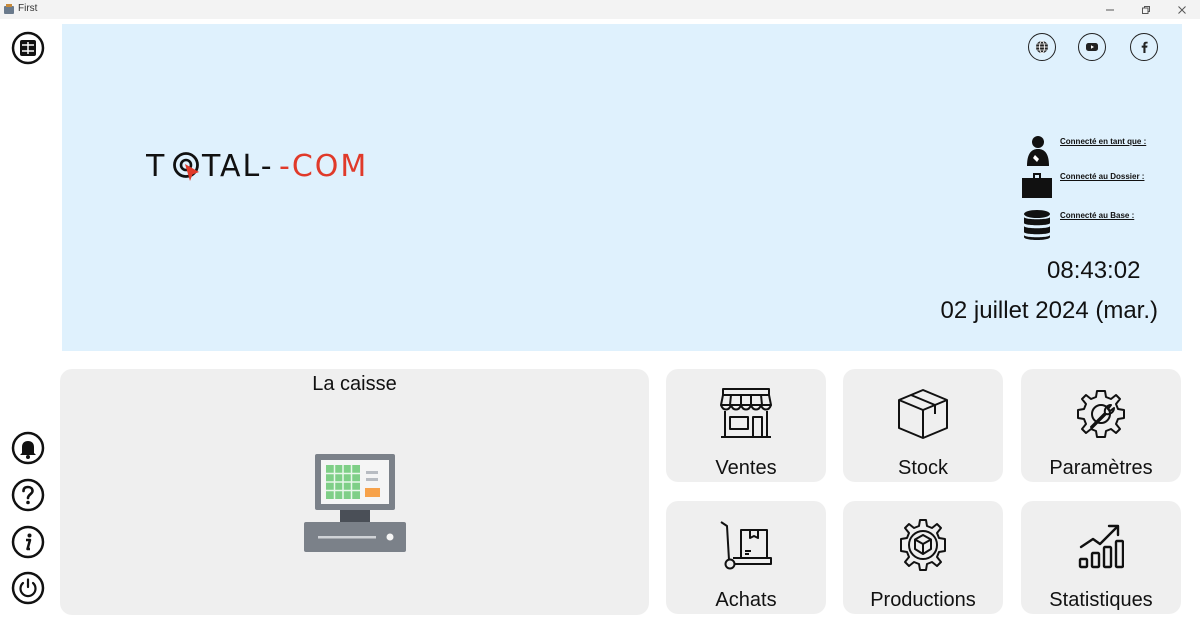  I want to click on notifications-button, so click(28, 448).